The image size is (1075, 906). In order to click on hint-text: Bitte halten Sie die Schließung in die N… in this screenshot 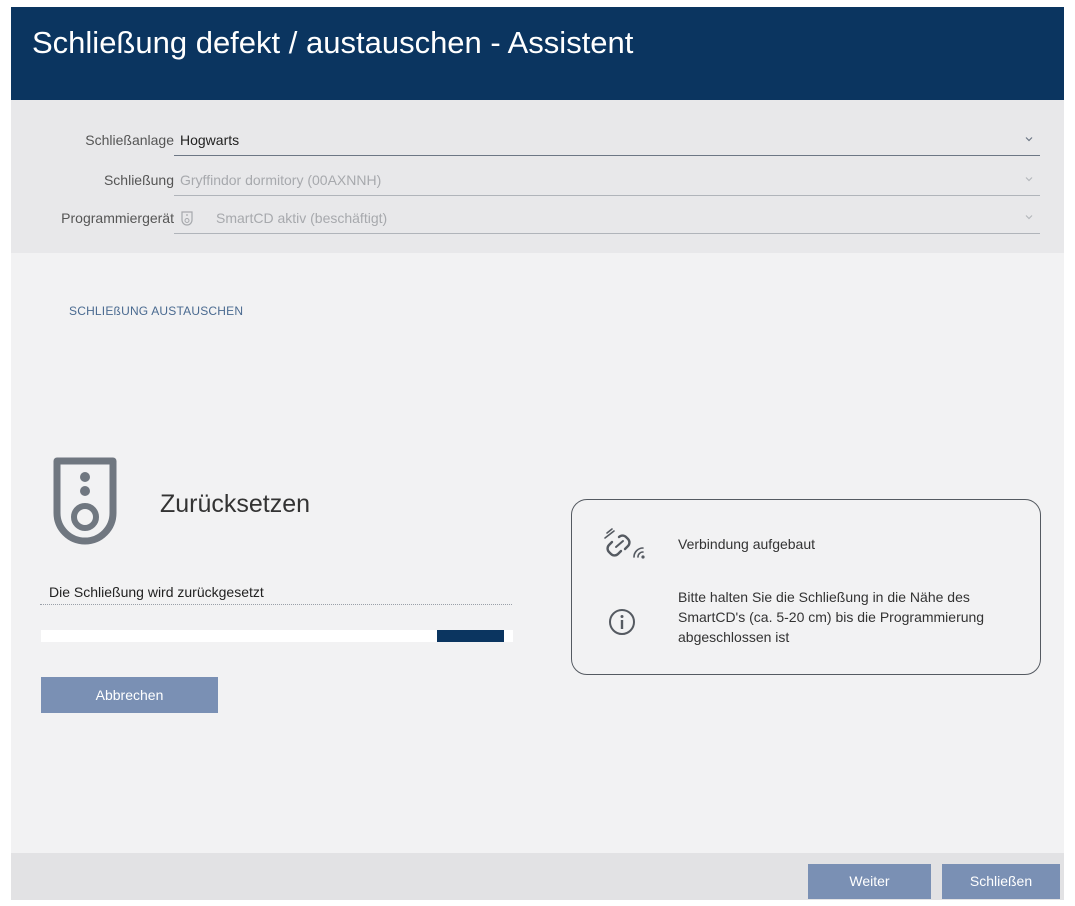, I will do `click(831, 617)`.